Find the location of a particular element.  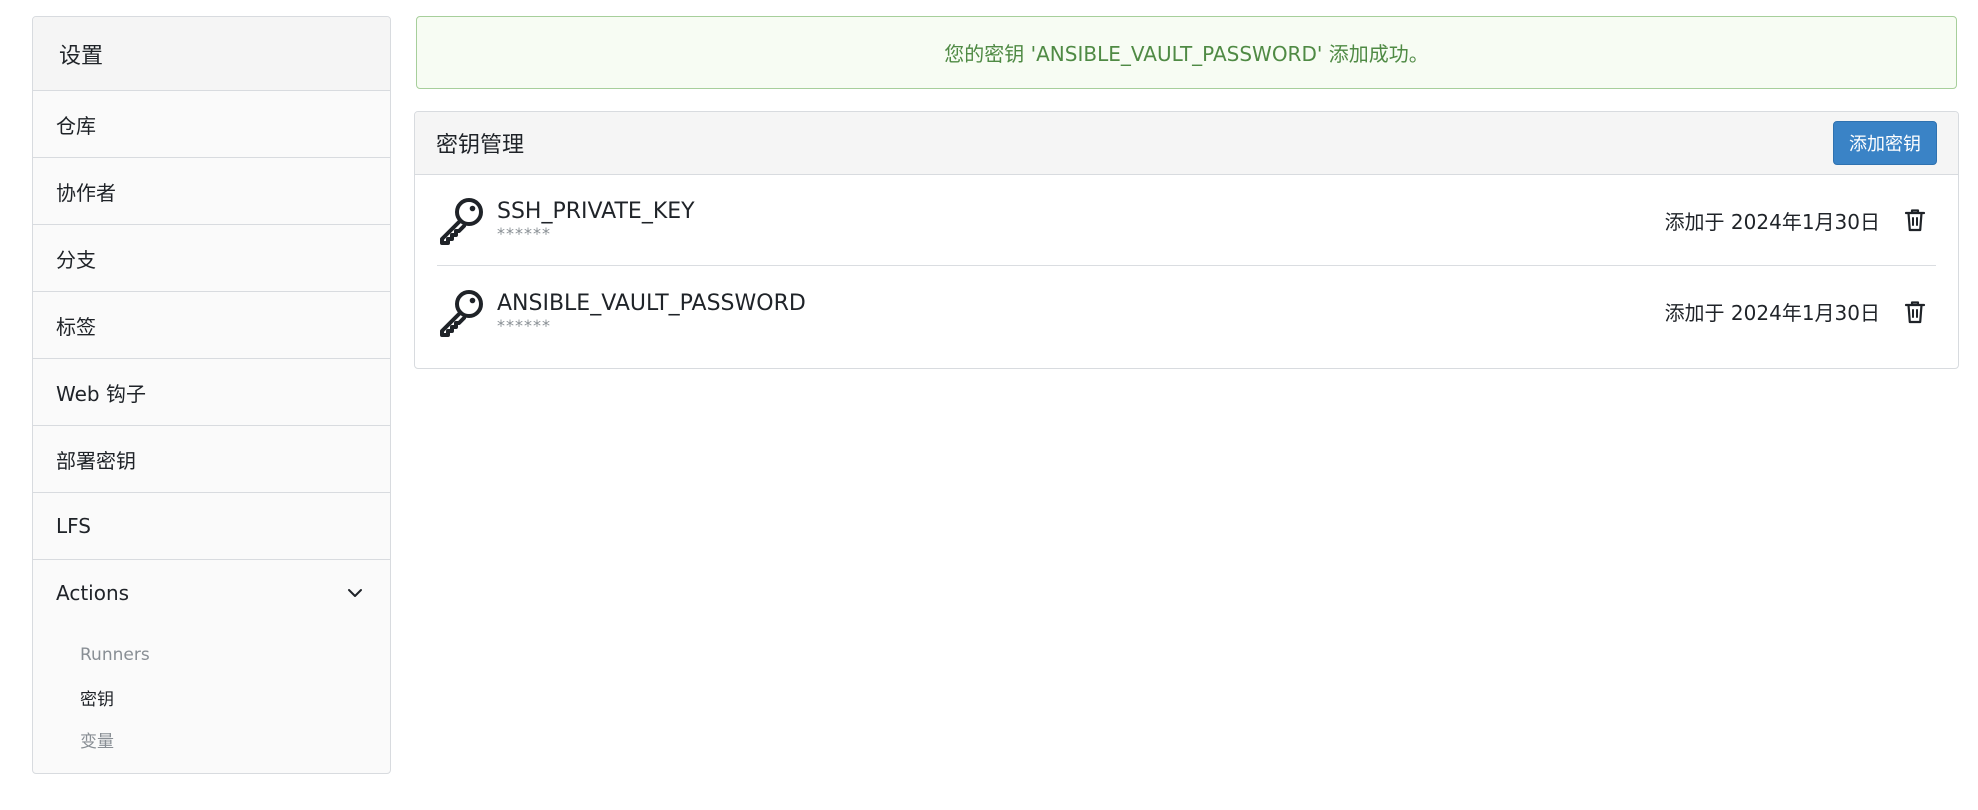

sidebar-item-branches: 分支 is located at coordinates (211, 258).